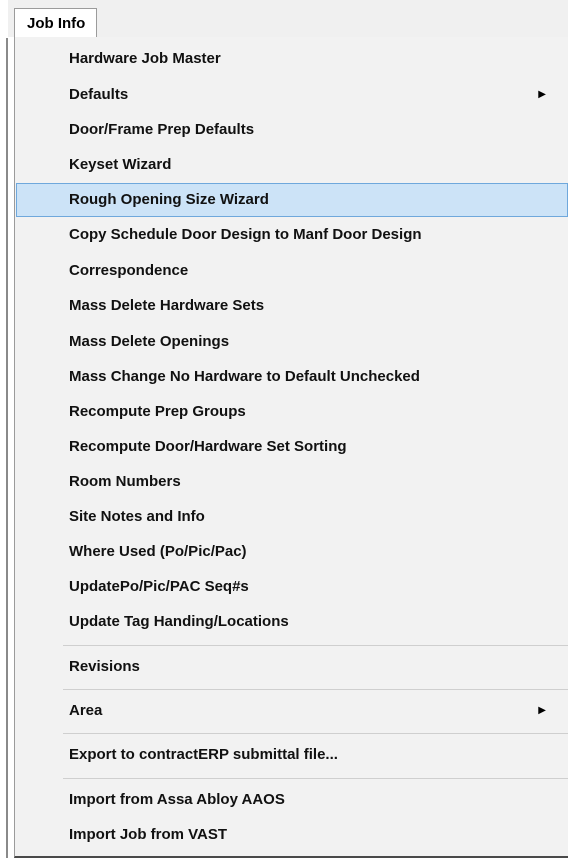 This screenshot has width=568, height=860. Describe the element at coordinates (292, 130) in the screenshot. I see `menu-item-door-frame-prep-defaults: Door/Frame Prep Defaults` at that location.